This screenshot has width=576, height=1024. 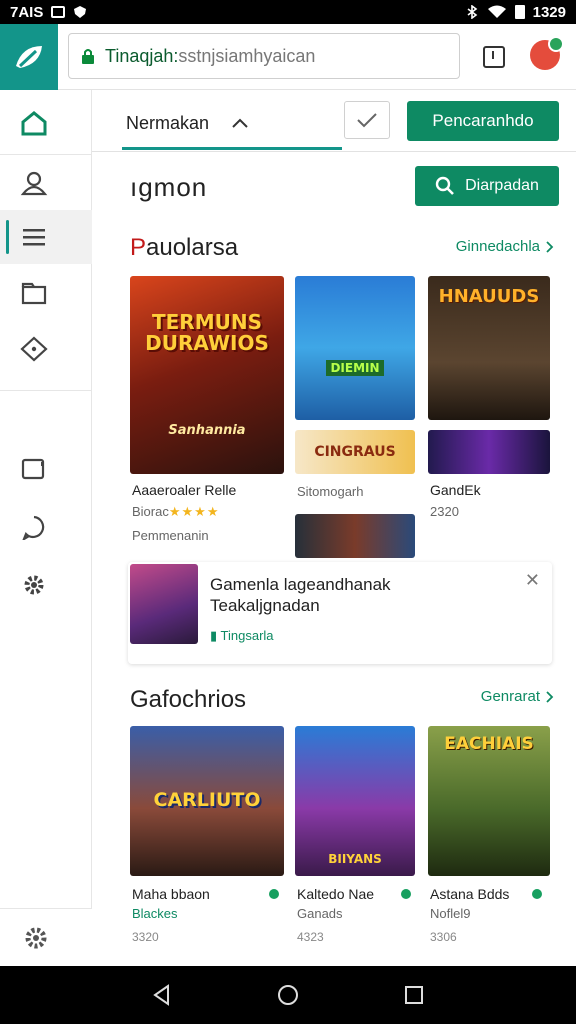 I want to click on nav-chat, so click(x=46, y=527).